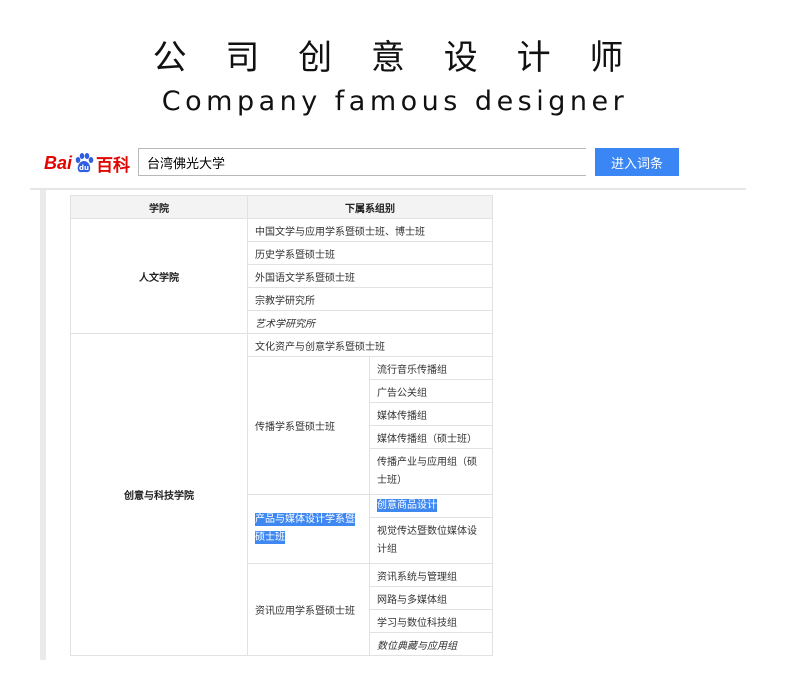  I want to click on group-cell: 流行音乐传播组, so click(431, 368).